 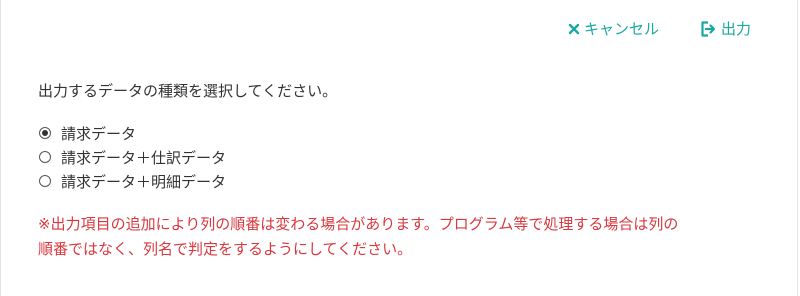 I want to click on radio-invoice-data, so click(x=45, y=133).